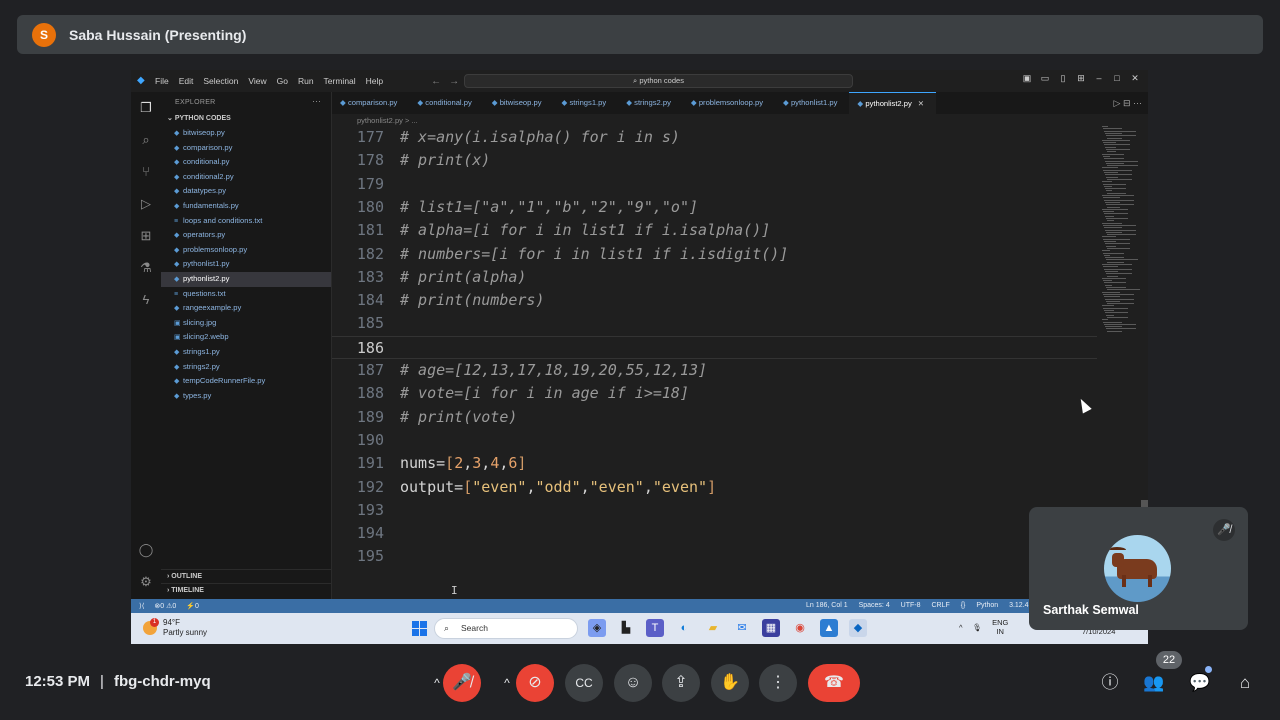 The image size is (1280, 720). Describe the element at coordinates (192, 606) in the screenshot. I see `ports-status: ⚡0` at that location.